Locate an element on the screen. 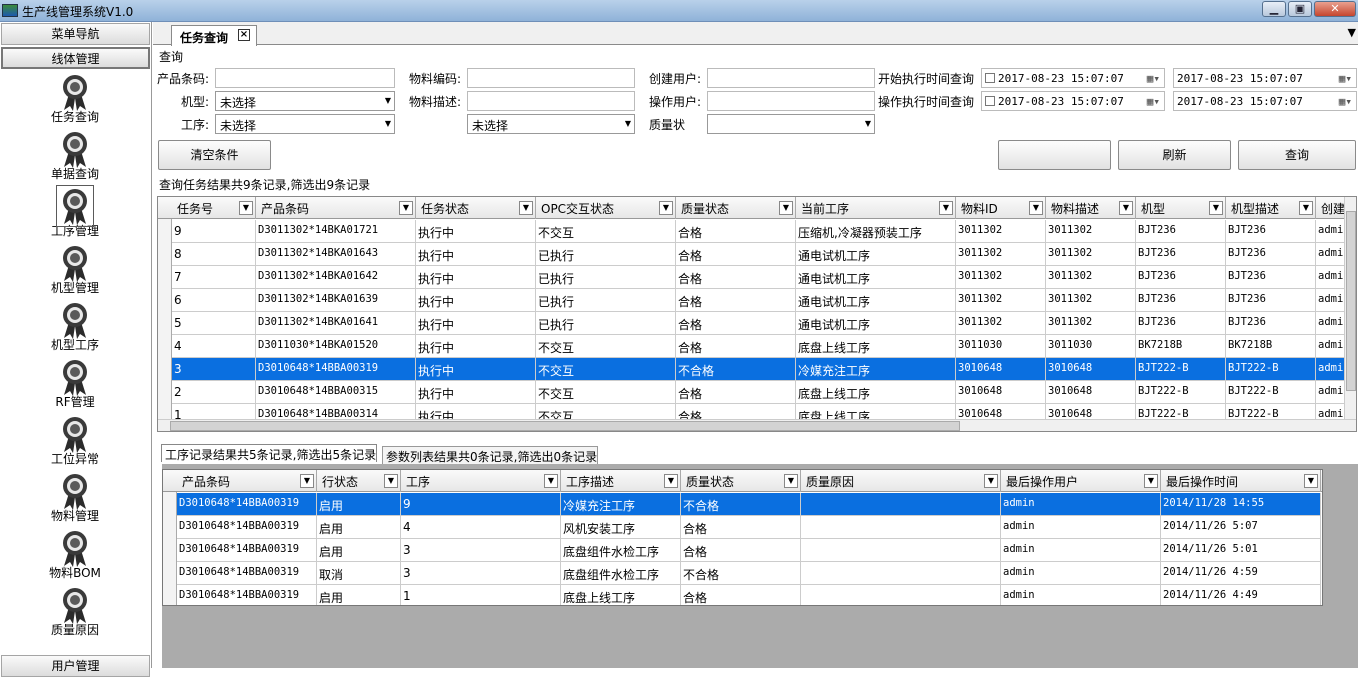 This screenshot has height=677, width=1358. column-header: 机型描述 ▼ is located at coordinates (1271, 208).